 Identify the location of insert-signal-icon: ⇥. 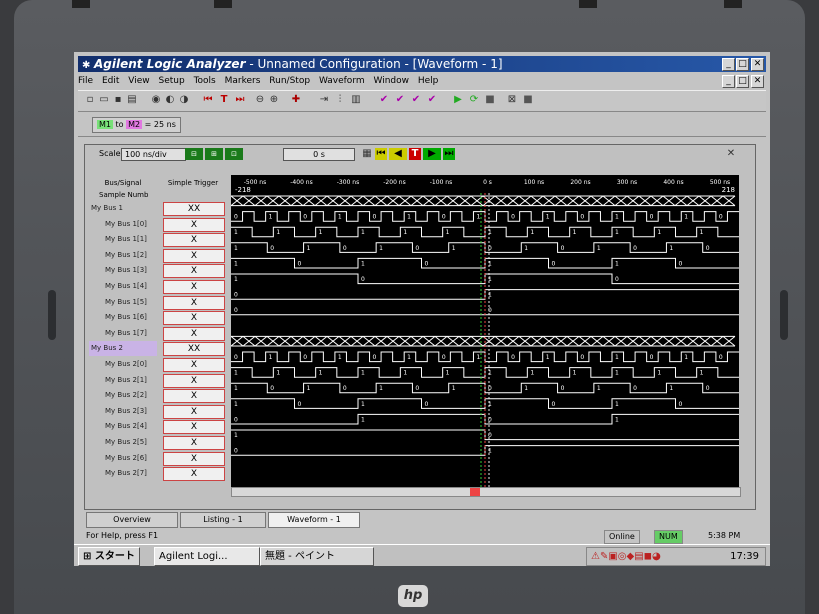
(324, 100).